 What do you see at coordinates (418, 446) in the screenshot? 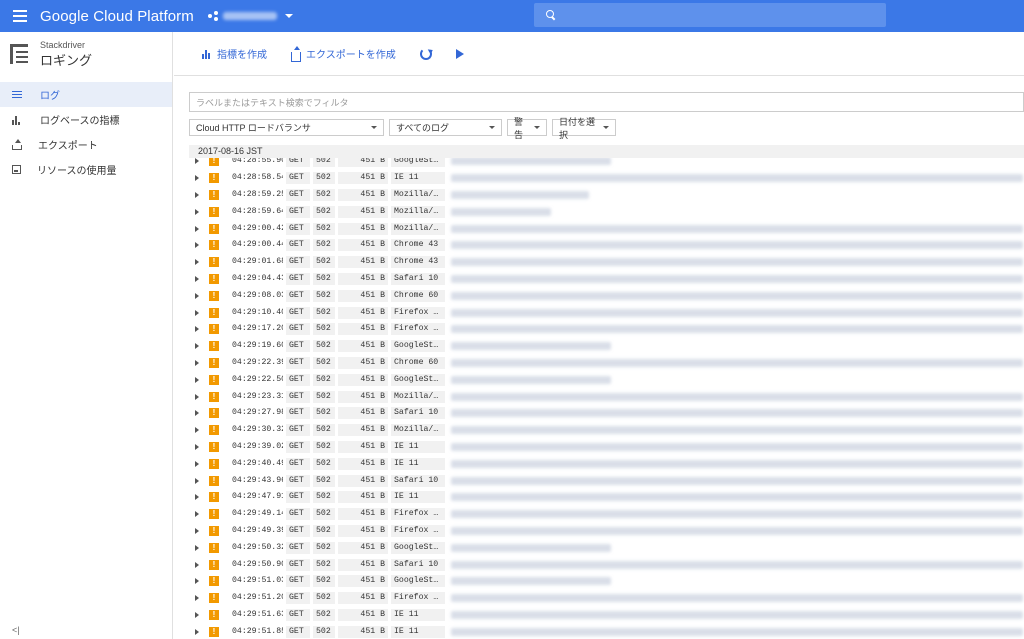
I see `log-user-agent: IE 11` at bounding box center [418, 446].